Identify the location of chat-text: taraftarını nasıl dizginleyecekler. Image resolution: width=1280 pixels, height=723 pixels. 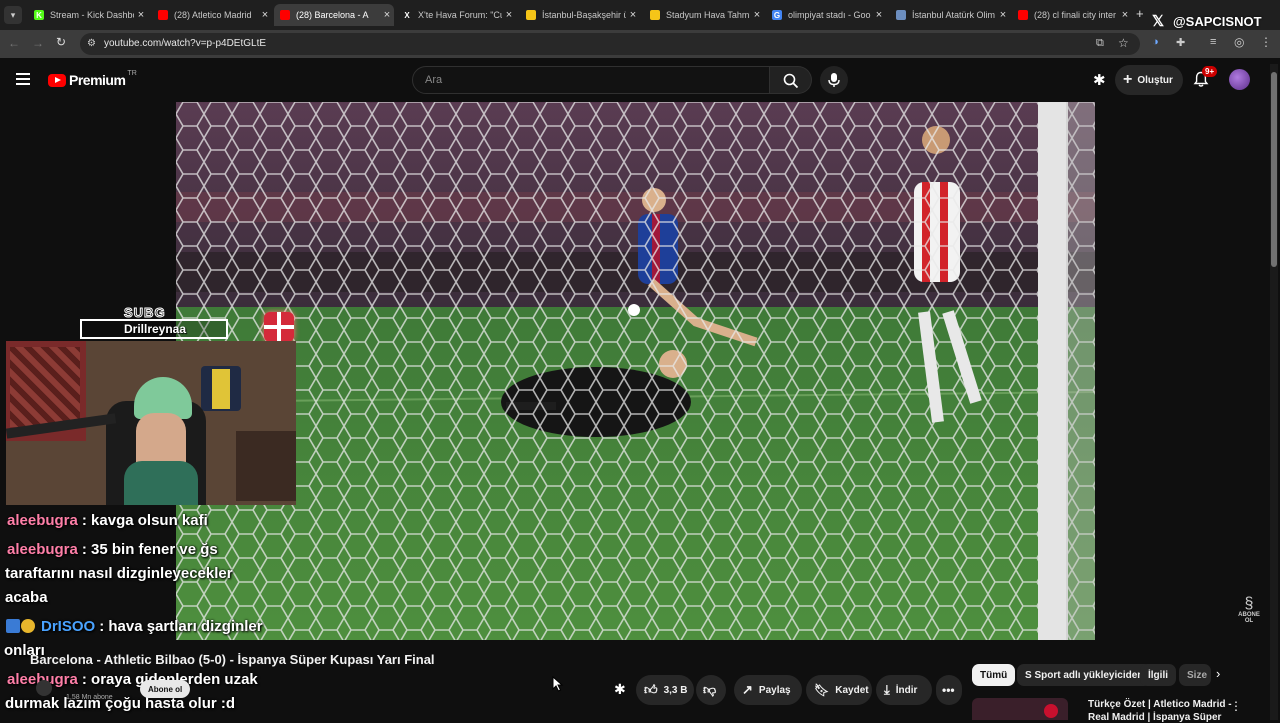
(119, 573).